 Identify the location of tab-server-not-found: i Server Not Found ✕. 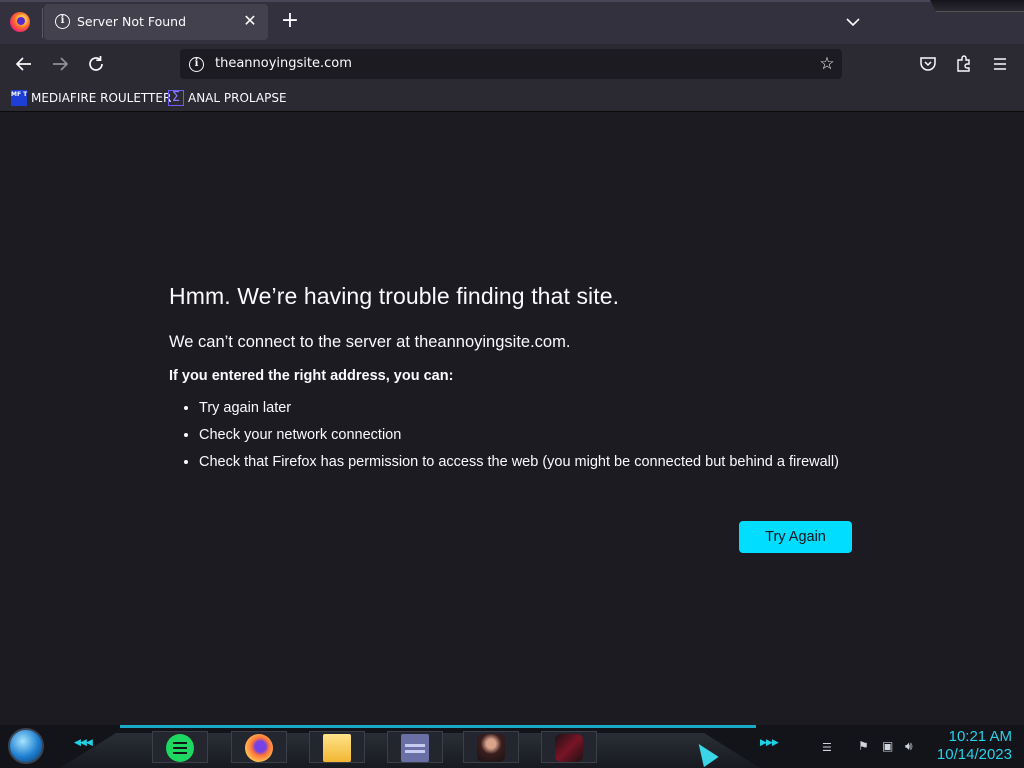
(156, 22).